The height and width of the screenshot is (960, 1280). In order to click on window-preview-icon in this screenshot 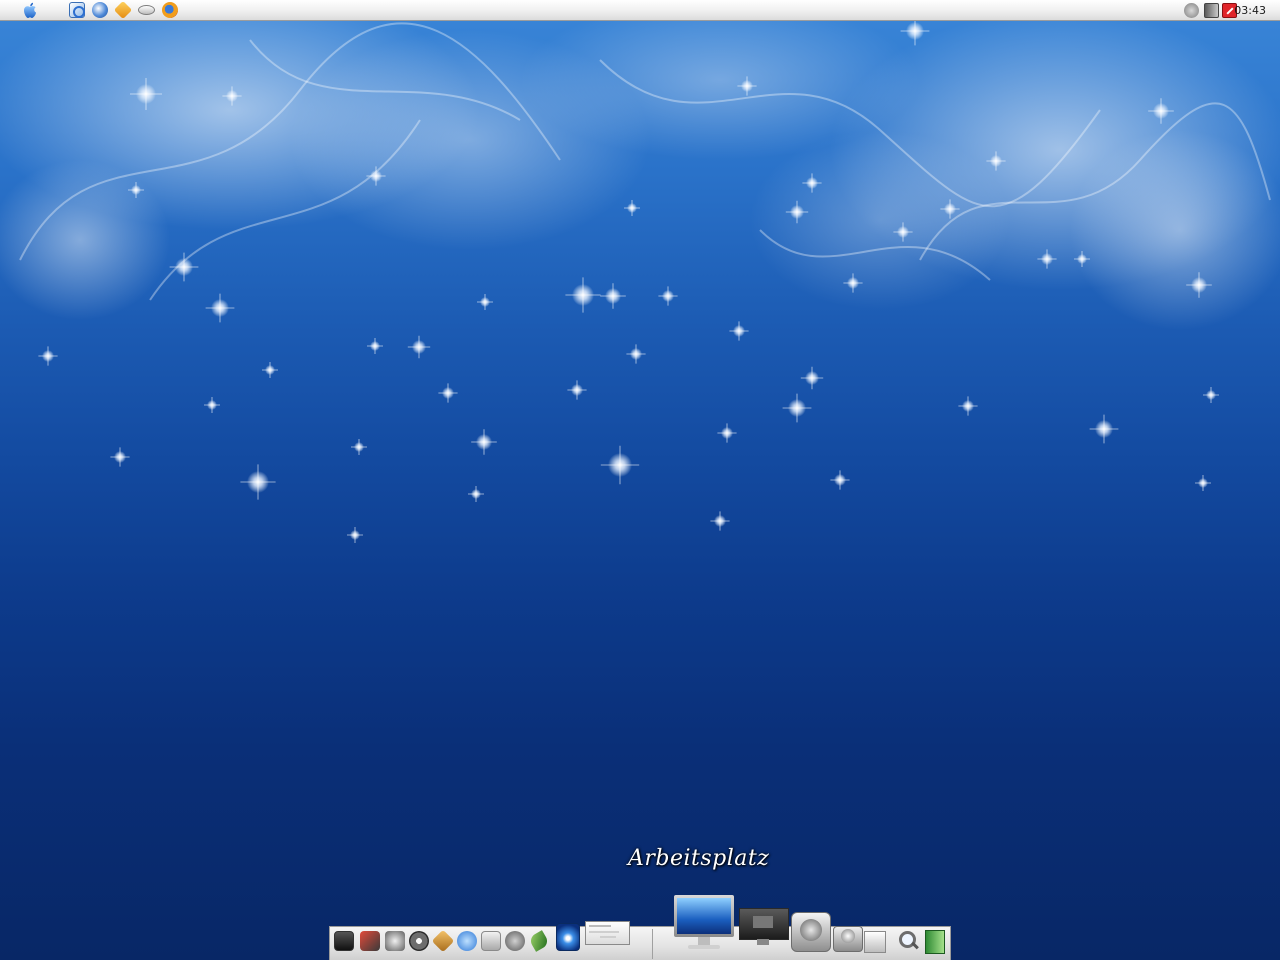, I will do `click(607, 933)`.